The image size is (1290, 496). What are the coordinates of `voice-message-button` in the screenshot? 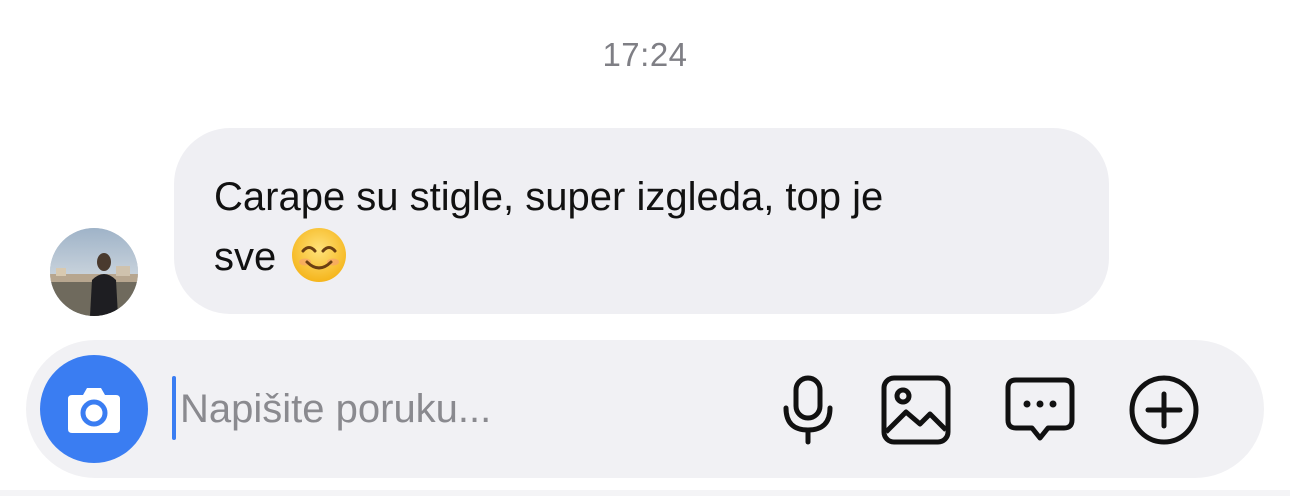 It's located at (808, 410).